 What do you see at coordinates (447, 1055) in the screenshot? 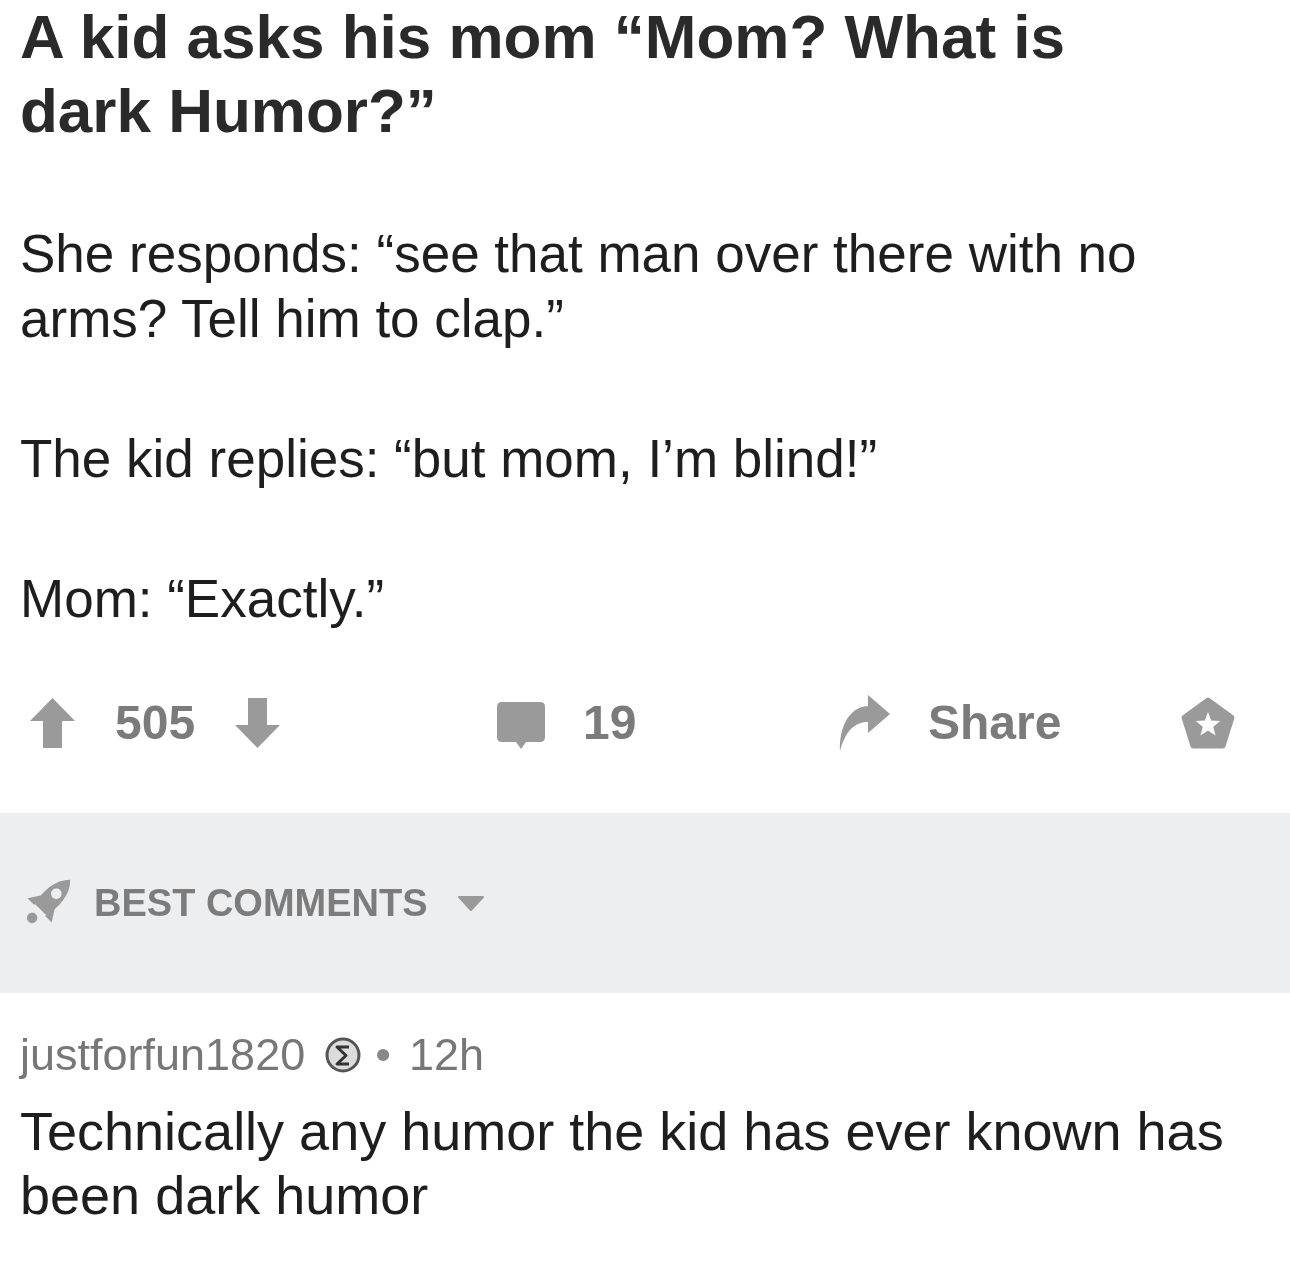
I see `comment-age: 12h` at bounding box center [447, 1055].